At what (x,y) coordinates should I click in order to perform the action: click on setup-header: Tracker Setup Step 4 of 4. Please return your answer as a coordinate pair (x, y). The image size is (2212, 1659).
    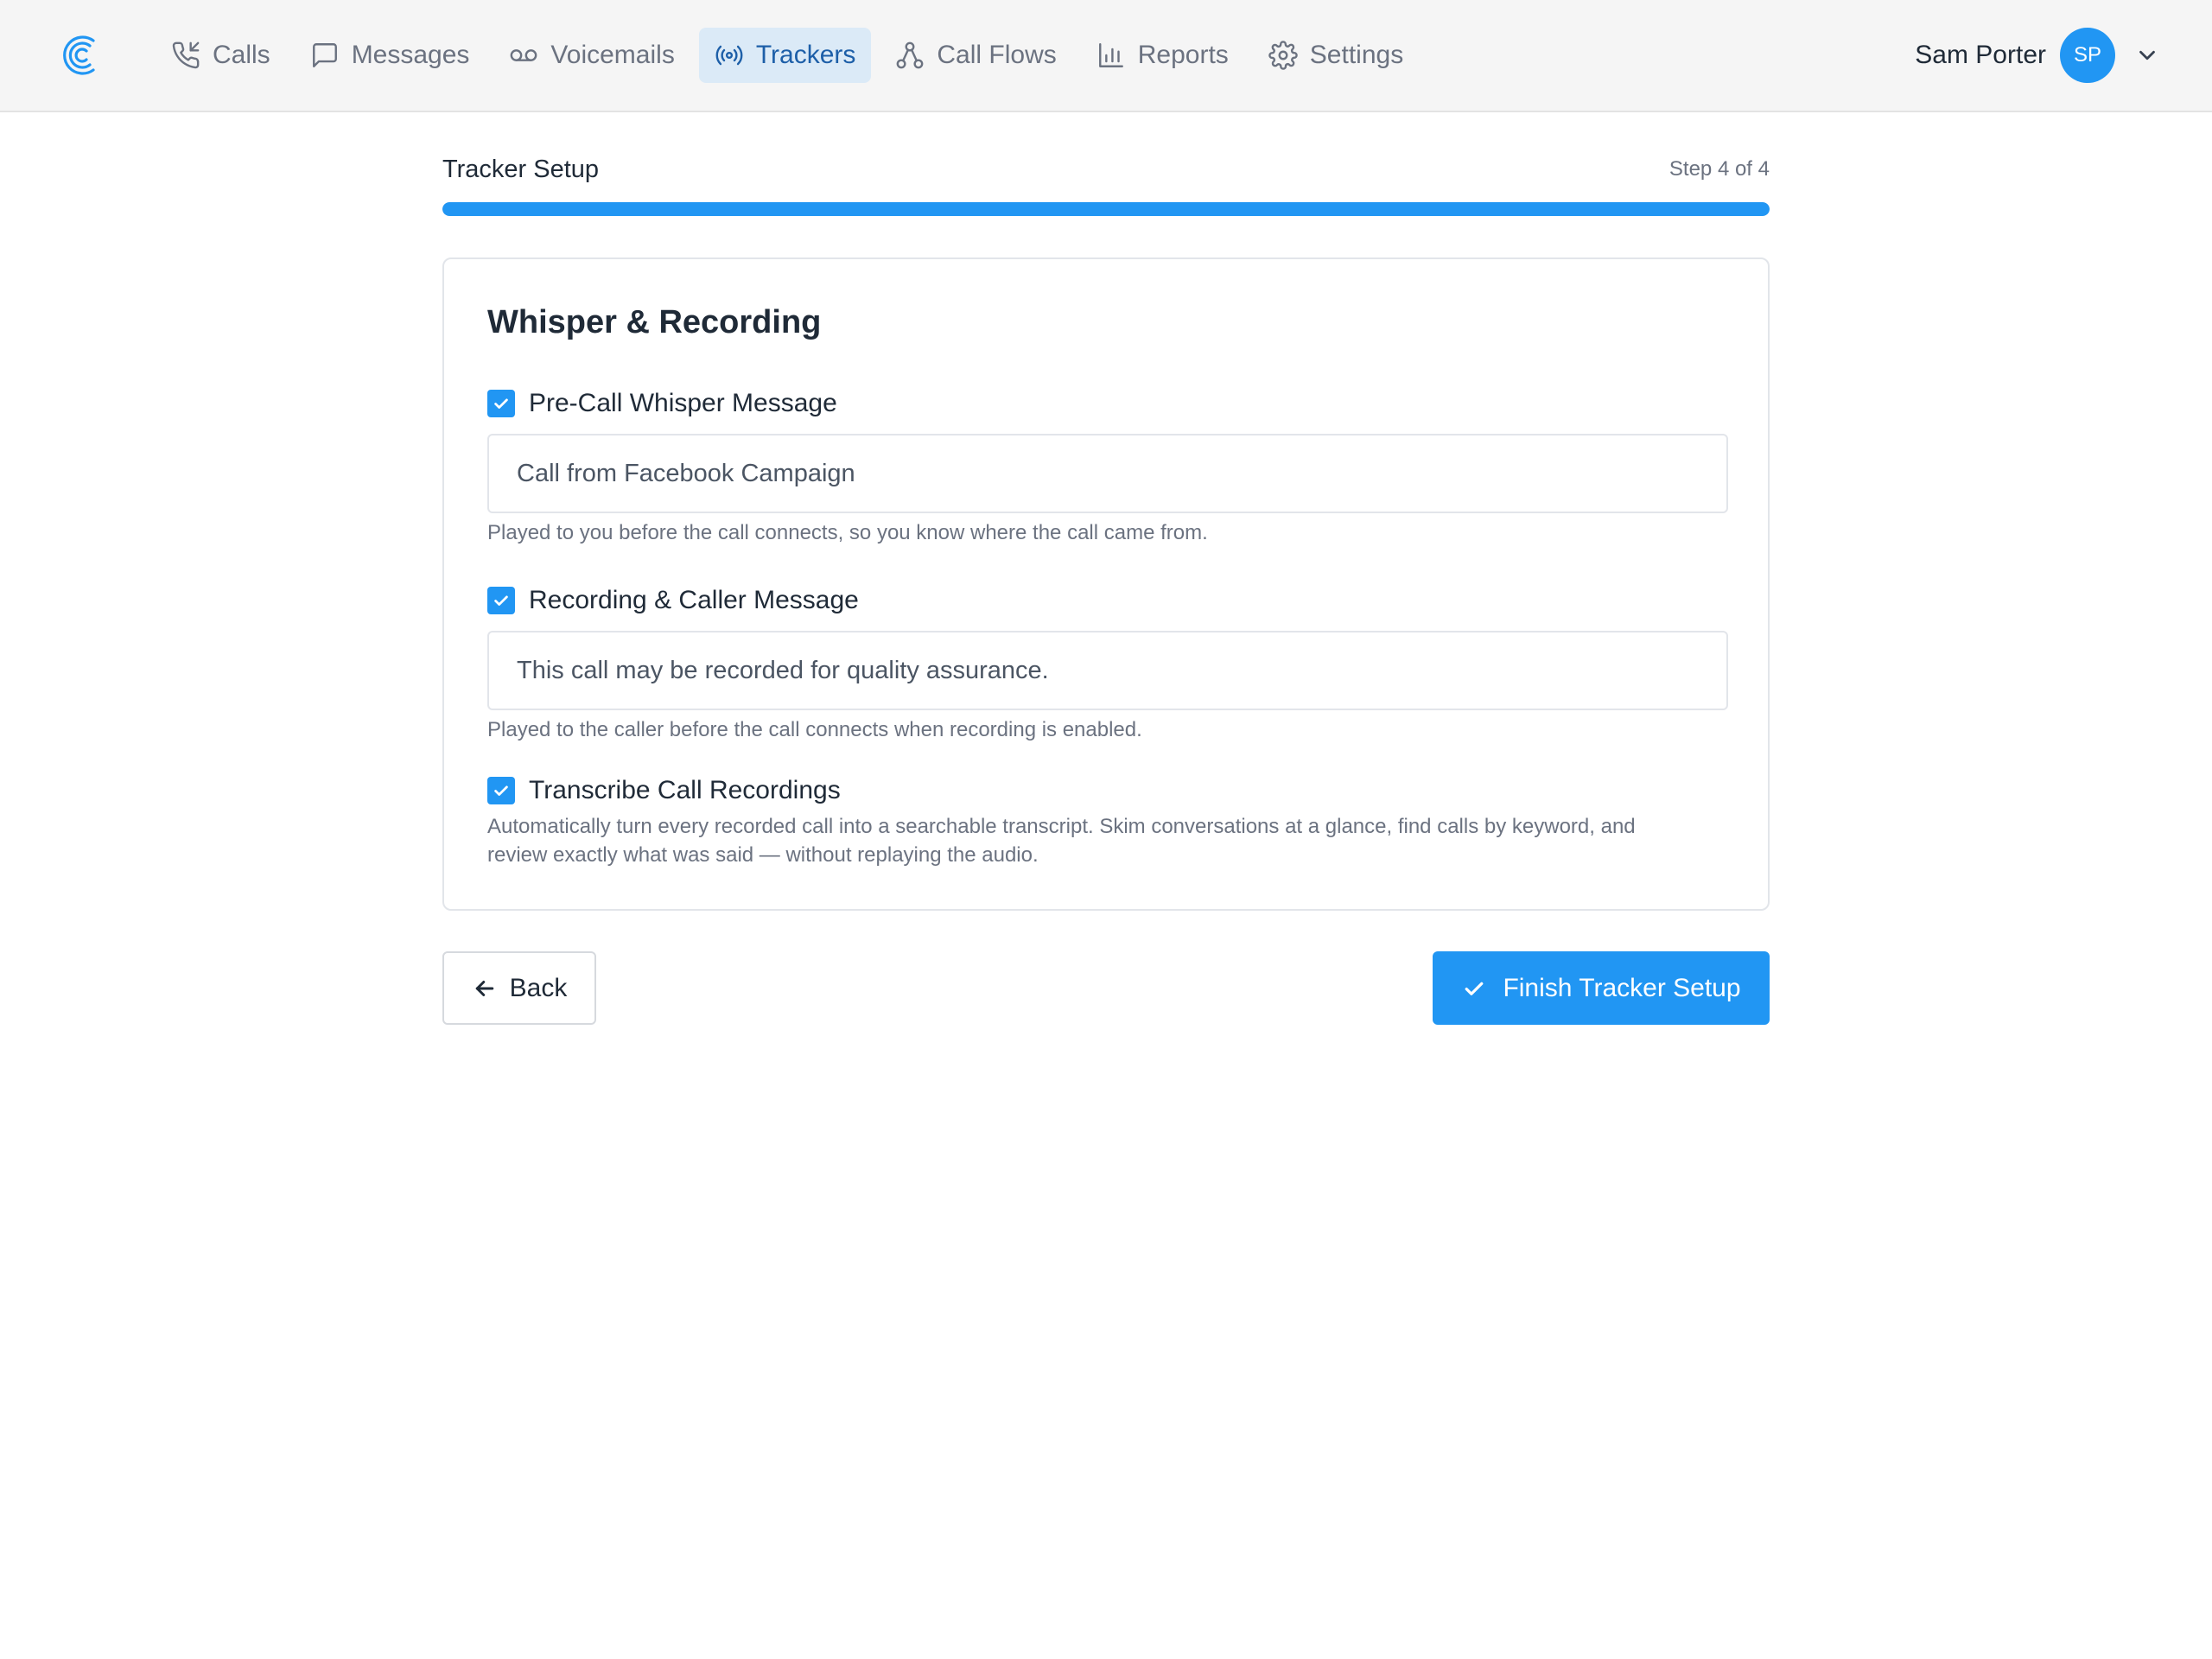
    Looking at the image, I should click on (1106, 159).